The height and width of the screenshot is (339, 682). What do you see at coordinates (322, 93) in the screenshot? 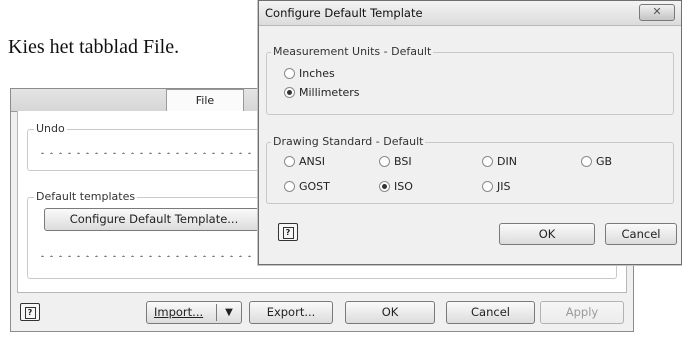
I see `radio-millimeters: Millimeters` at bounding box center [322, 93].